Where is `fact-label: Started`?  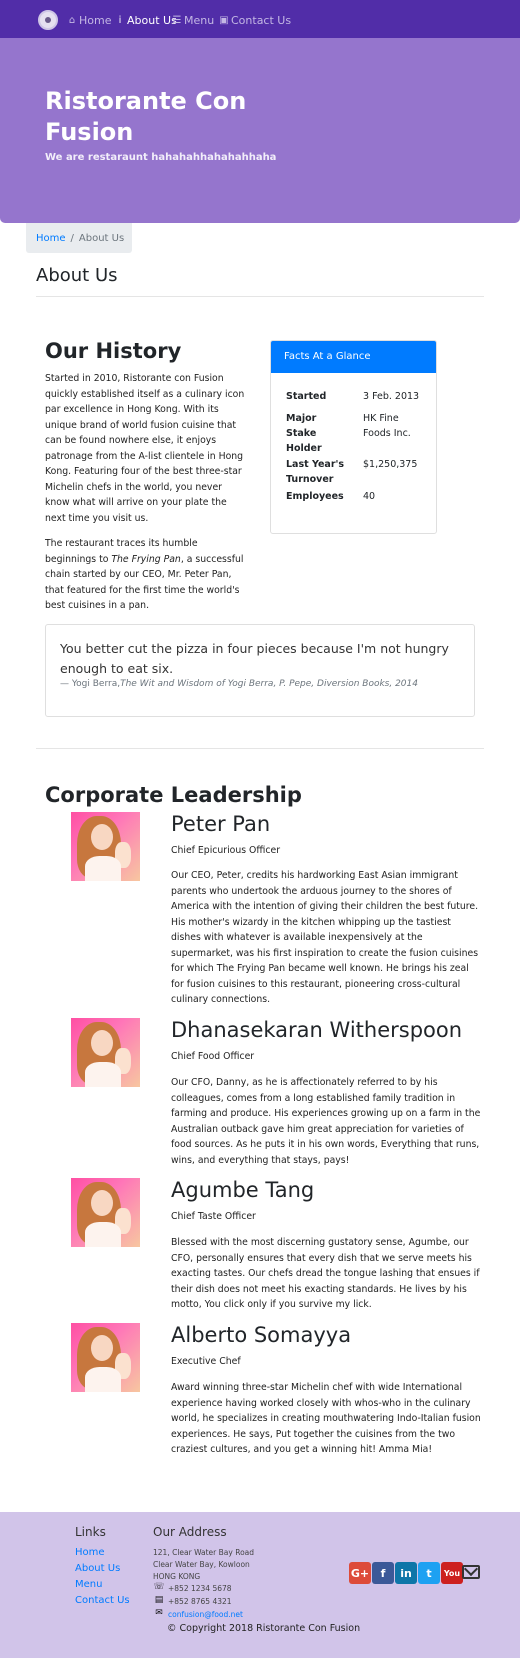 fact-label: Started is located at coordinates (306, 396).